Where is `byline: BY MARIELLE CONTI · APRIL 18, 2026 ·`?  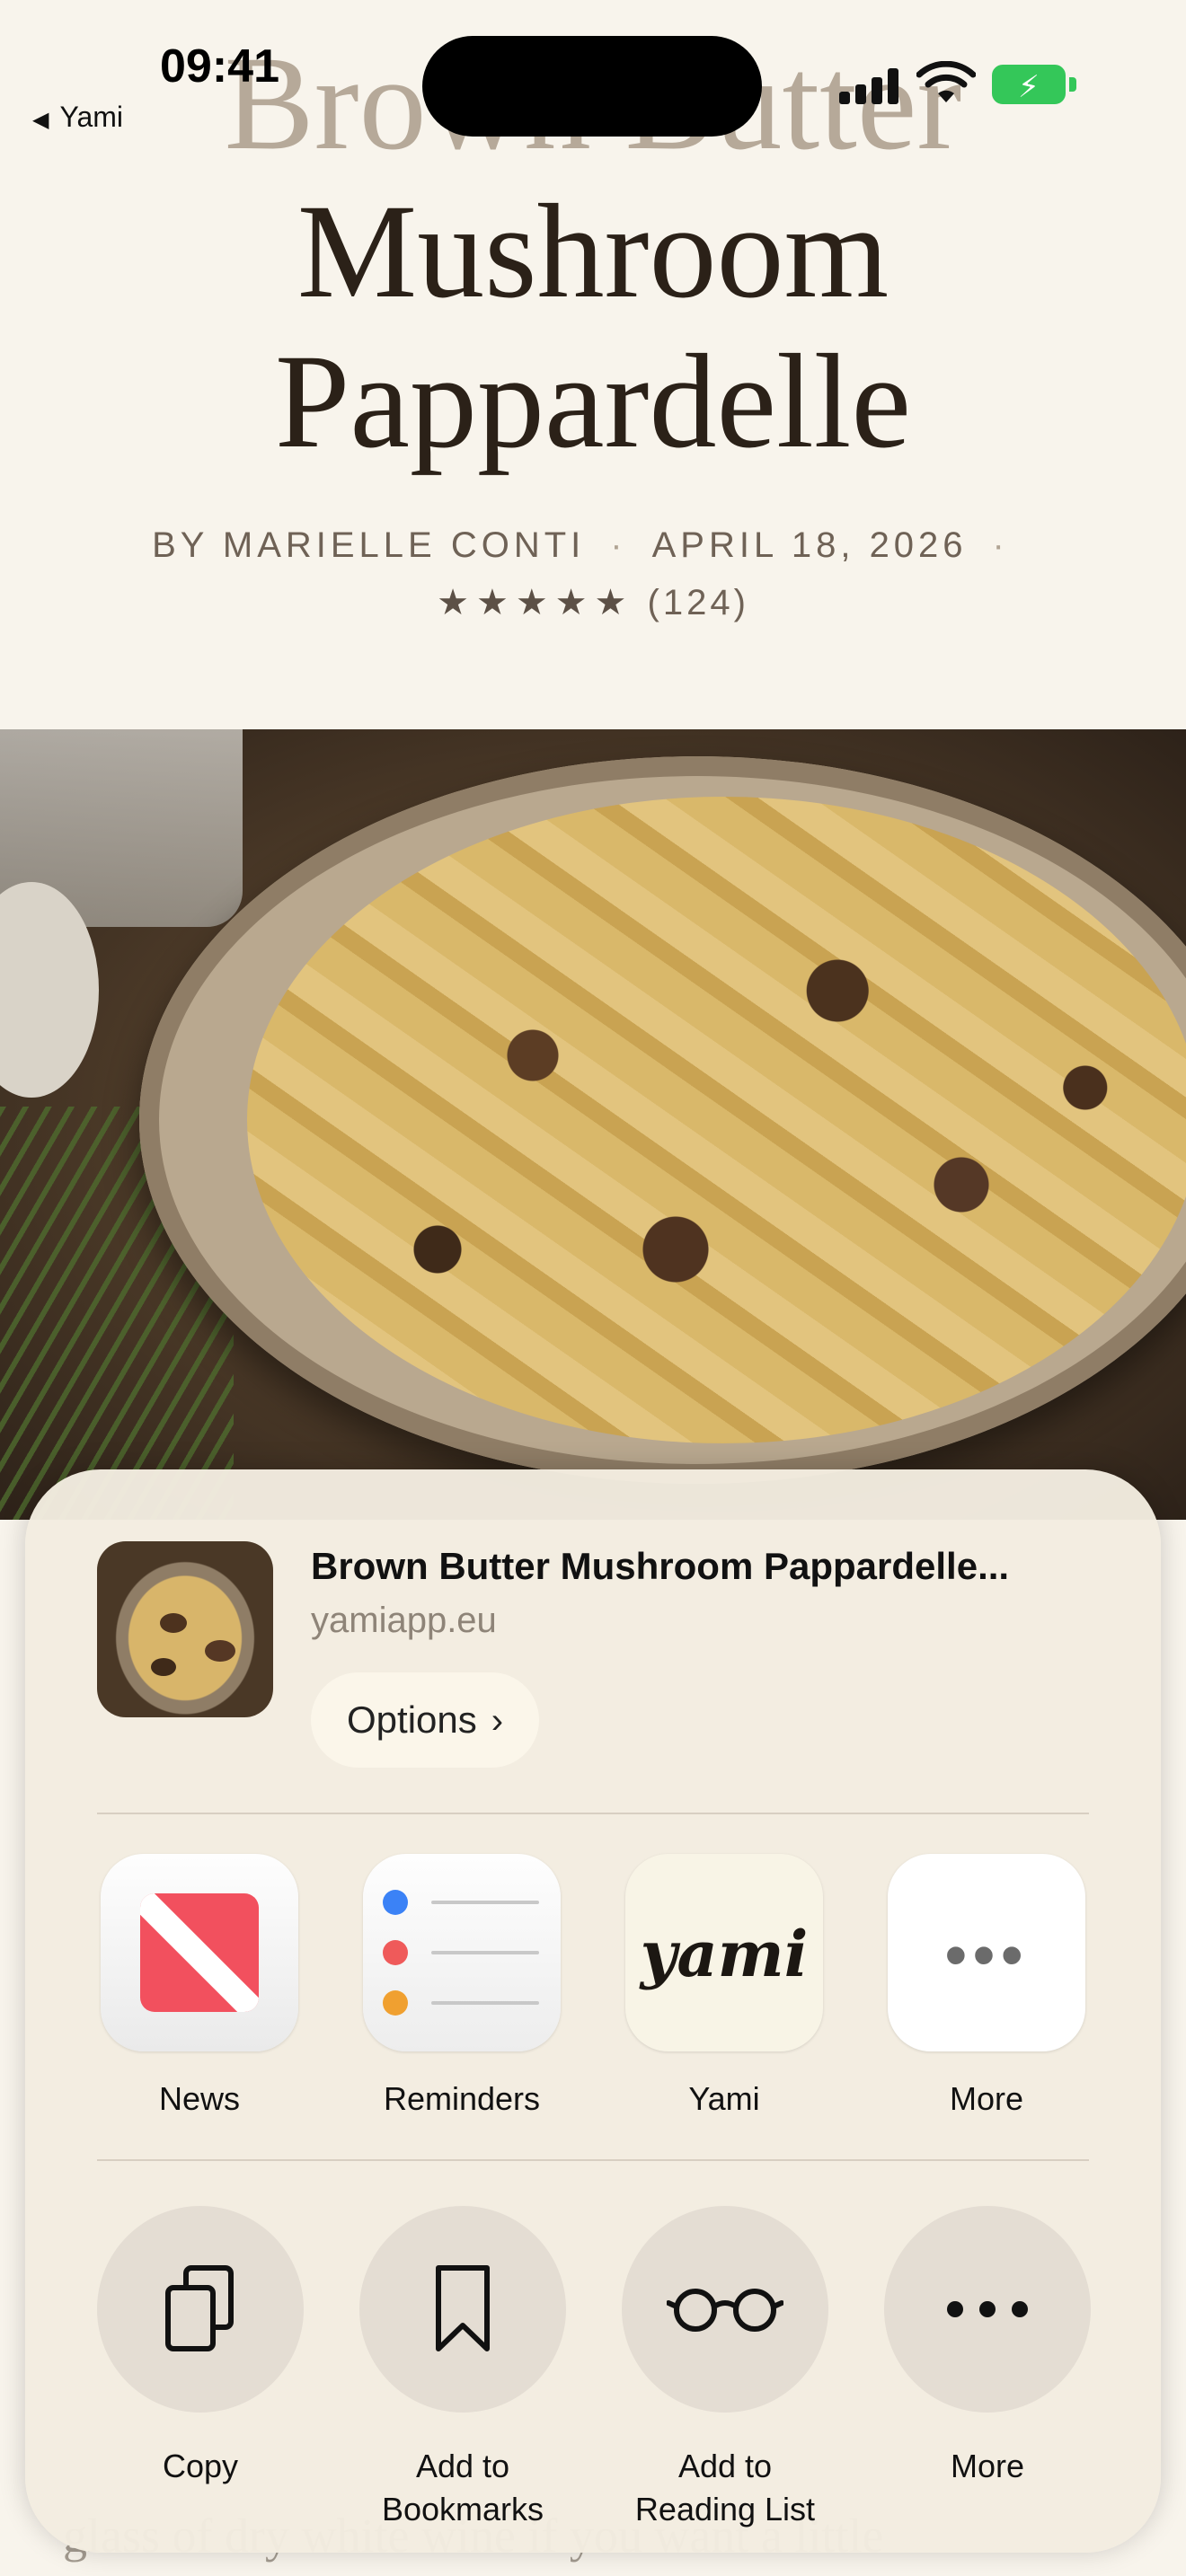
byline: BY MARIELLE CONTI · APRIL 18, 2026 · is located at coordinates (593, 545).